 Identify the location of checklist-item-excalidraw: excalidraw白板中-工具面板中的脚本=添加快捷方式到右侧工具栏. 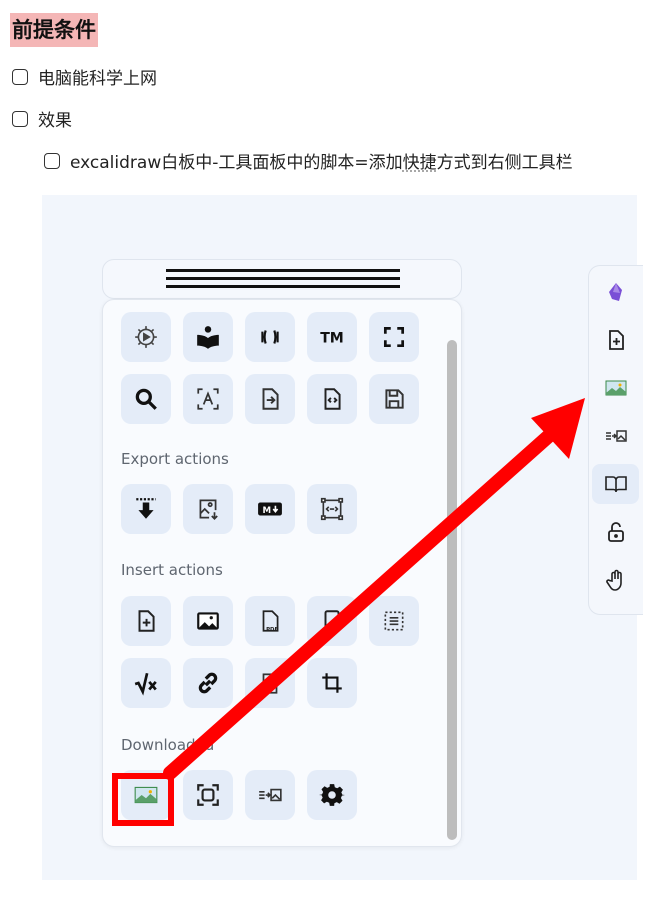
(308, 160).